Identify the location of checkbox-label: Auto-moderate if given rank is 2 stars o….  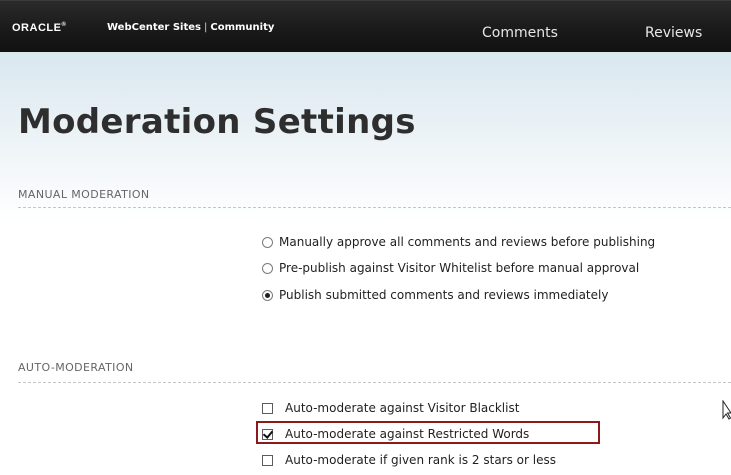
(420, 460).